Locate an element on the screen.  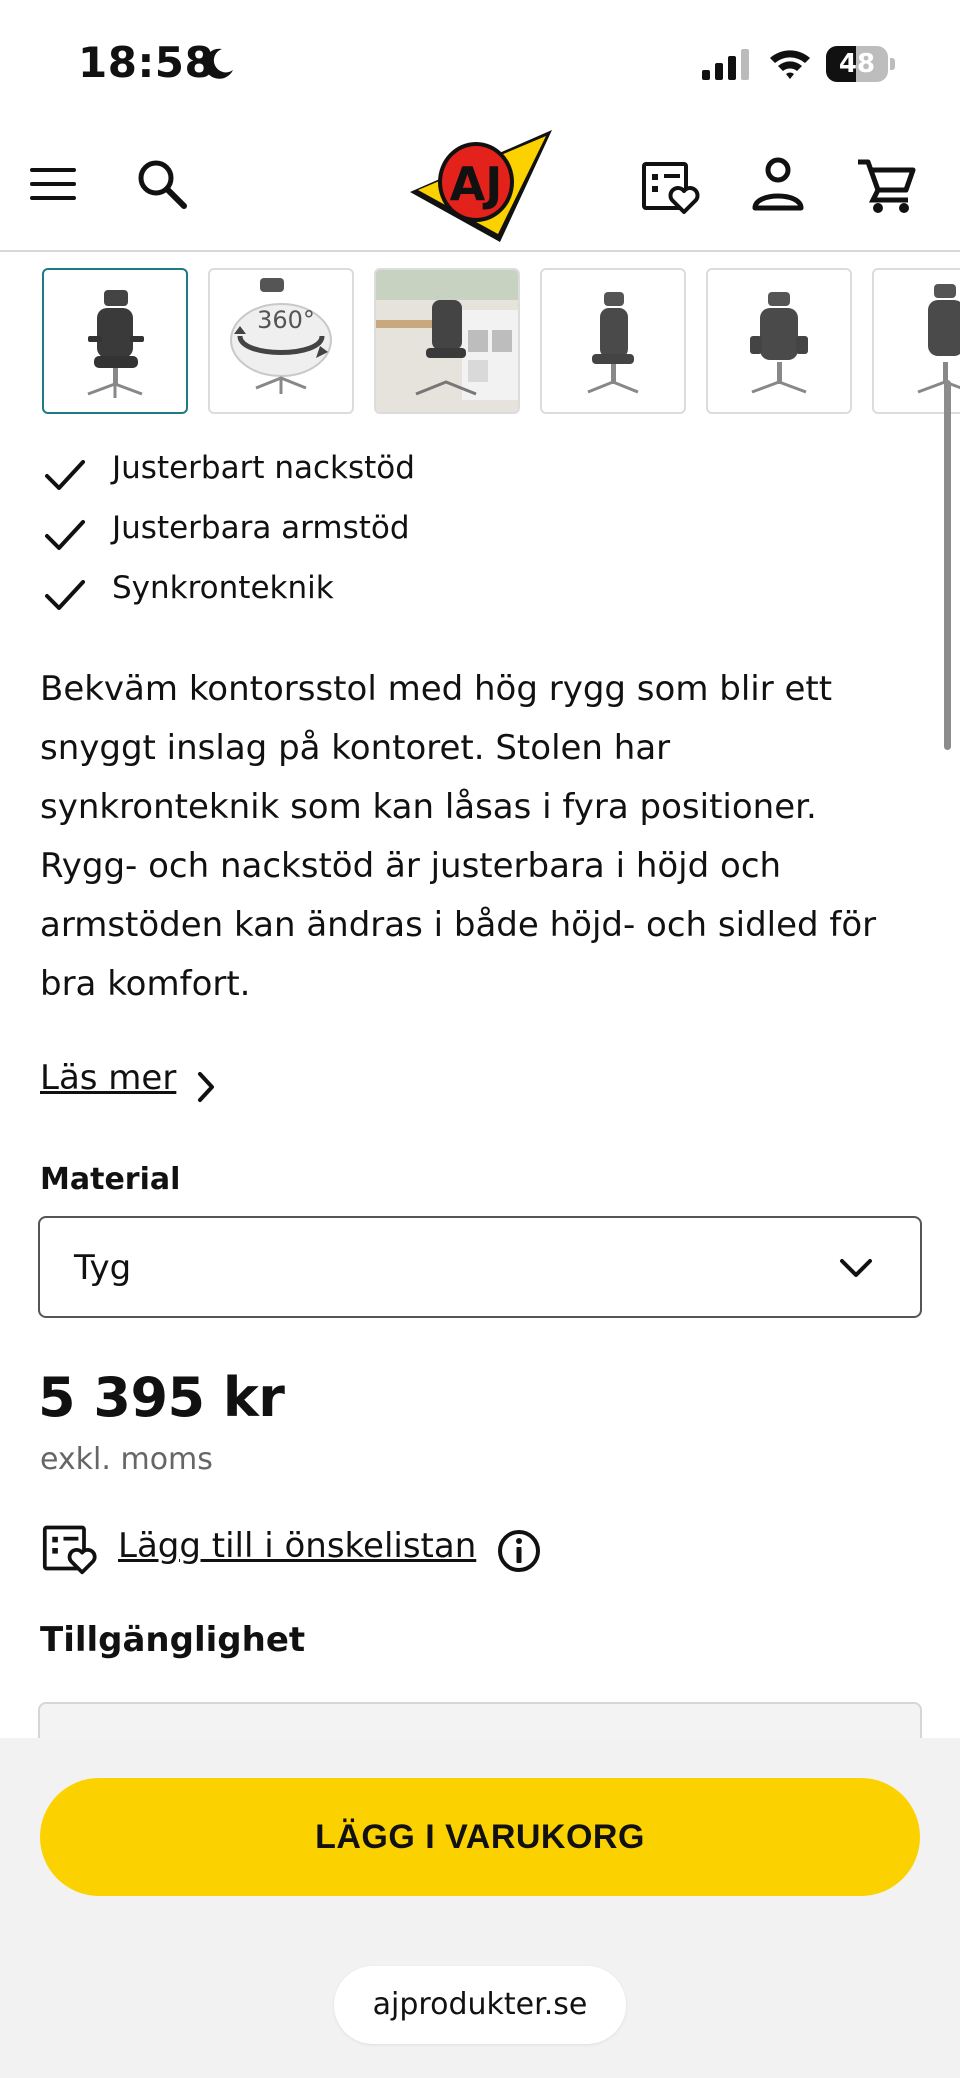
aj-logo: AJ is located at coordinates (481, 187).